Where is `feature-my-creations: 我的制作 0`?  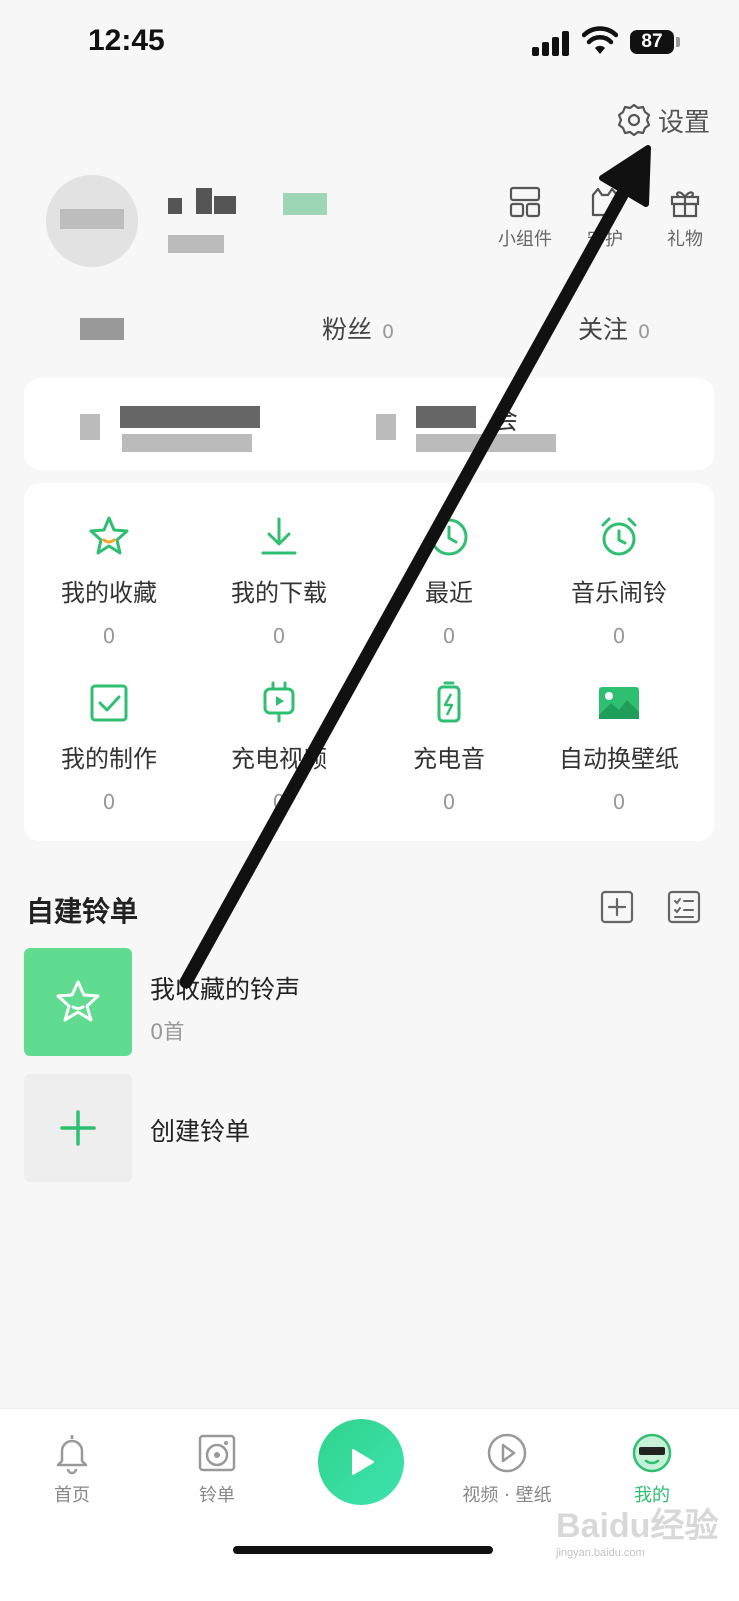 feature-my-creations: 我的制作 0 is located at coordinates (109, 754).